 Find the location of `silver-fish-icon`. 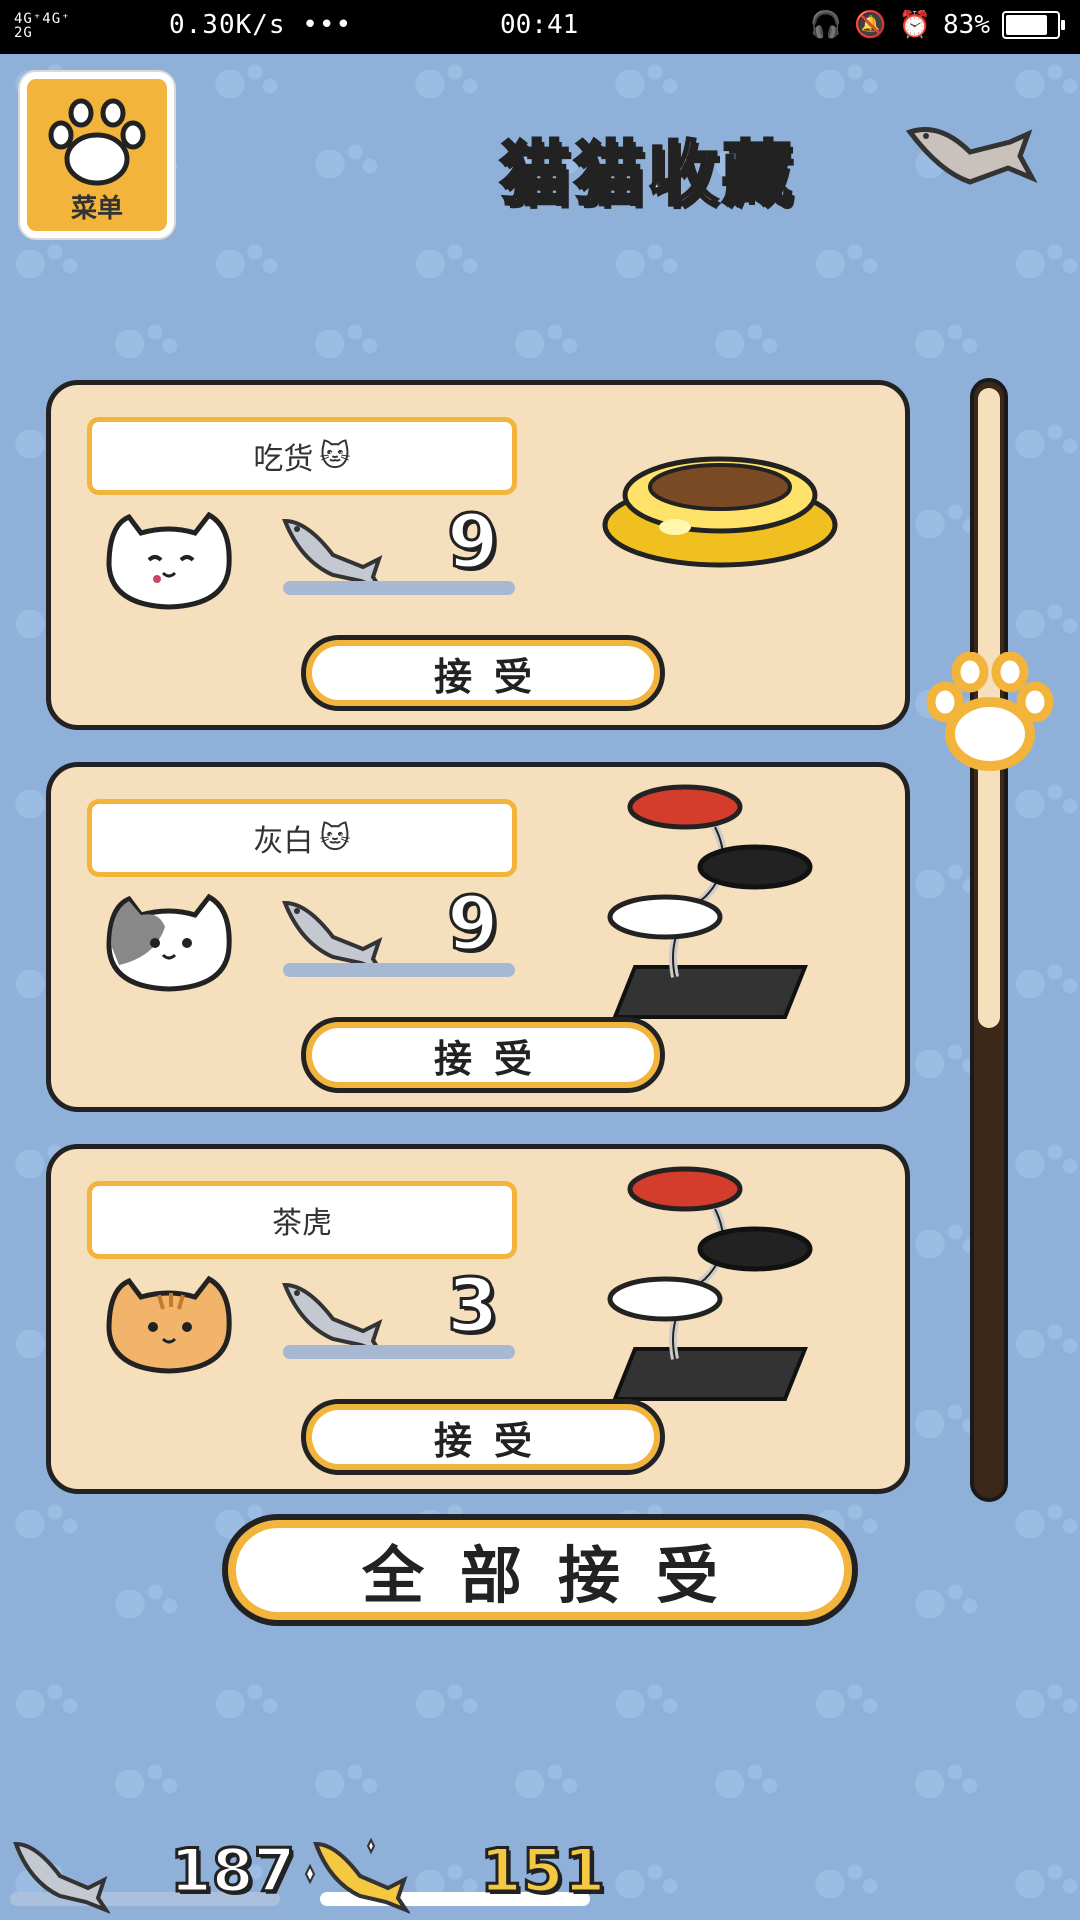

silver-fish-icon is located at coordinates (61, 1877).